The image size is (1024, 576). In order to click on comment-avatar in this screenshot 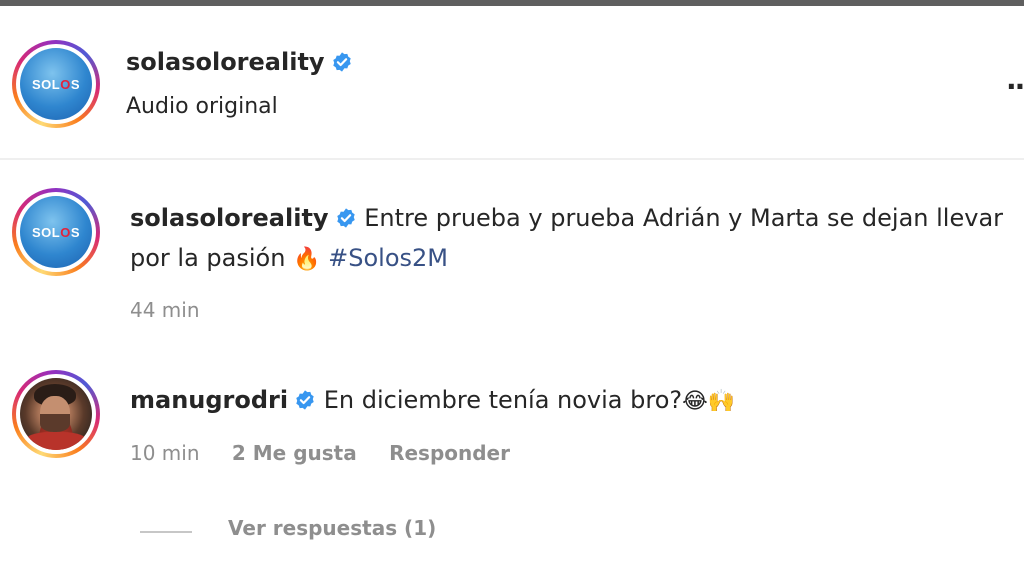, I will do `click(56, 414)`.